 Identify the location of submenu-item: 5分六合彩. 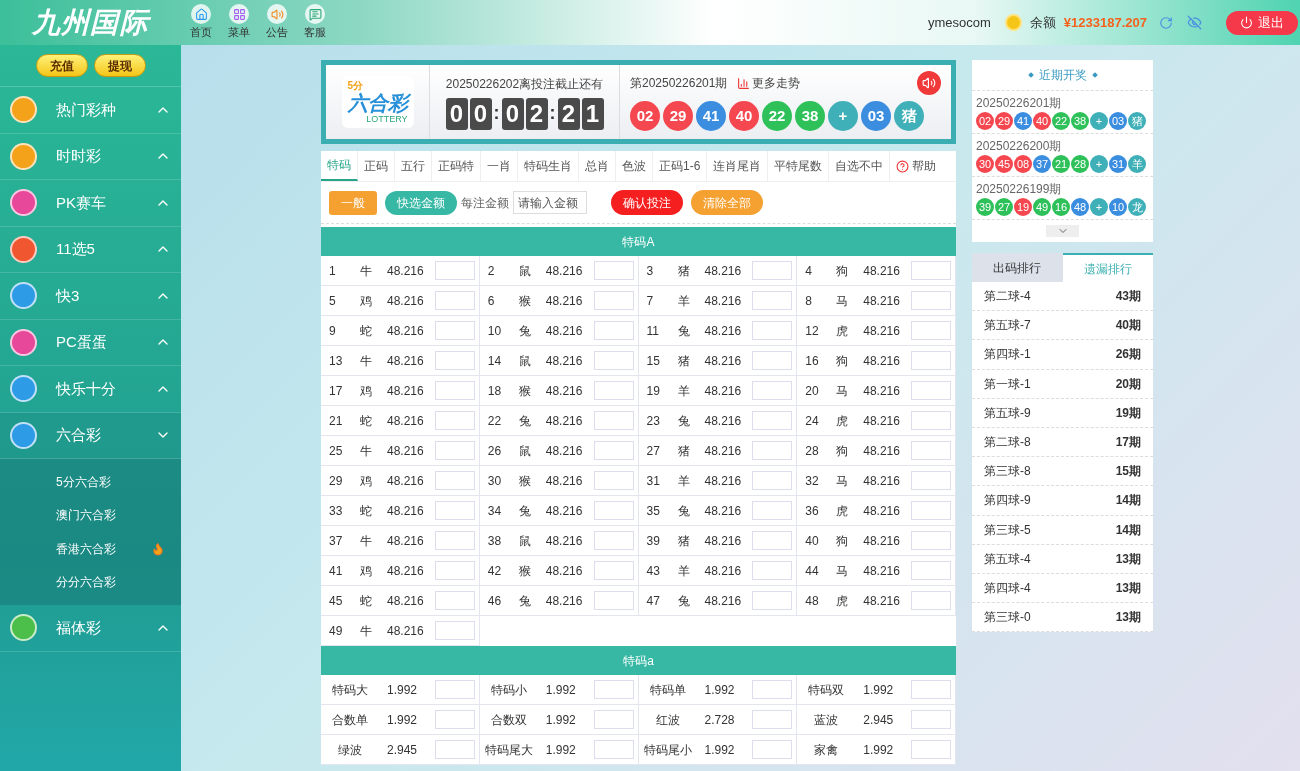
(90, 482).